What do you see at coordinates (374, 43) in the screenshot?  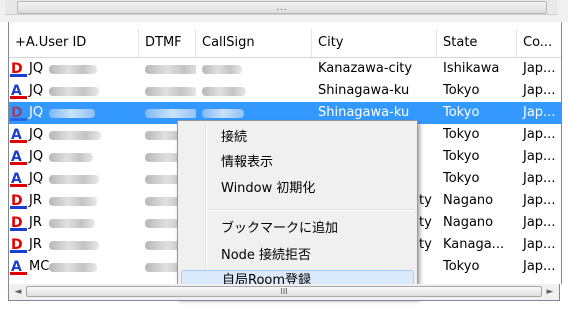 I see `column-header-city: City` at bounding box center [374, 43].